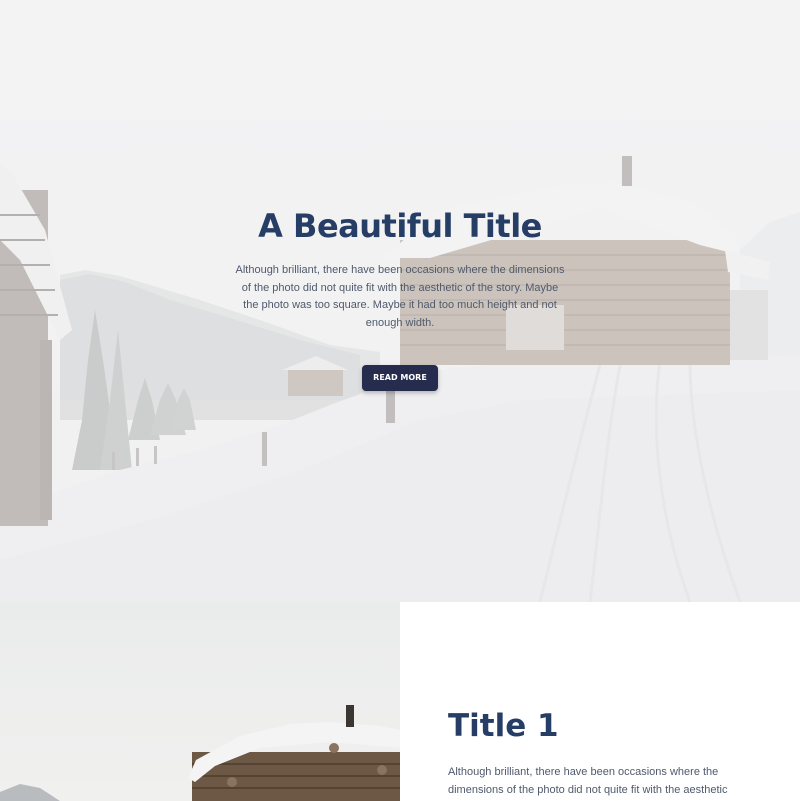 Image resolution: width=800 pixels, height=801 pixels. I want to click on hero-title: A Beautiful Title, so click(400, 226).